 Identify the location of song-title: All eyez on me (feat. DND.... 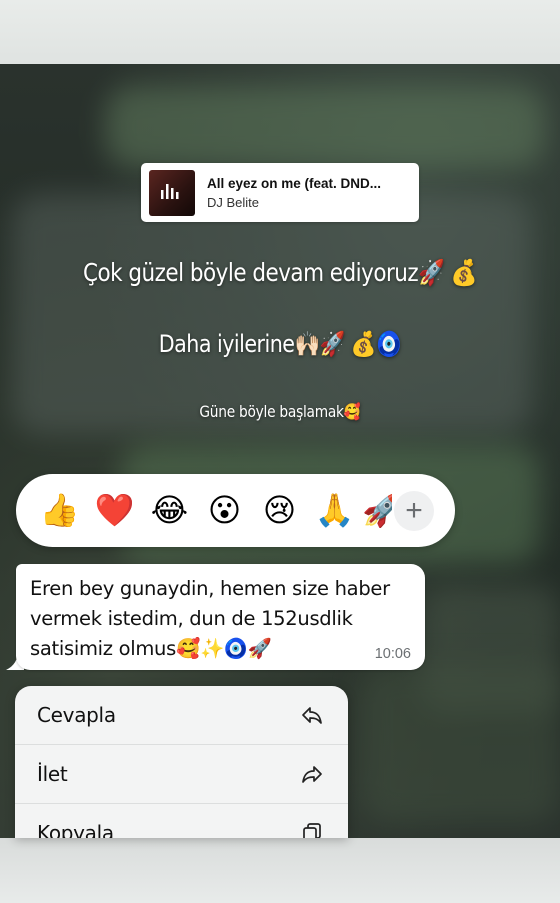
(294, 183).